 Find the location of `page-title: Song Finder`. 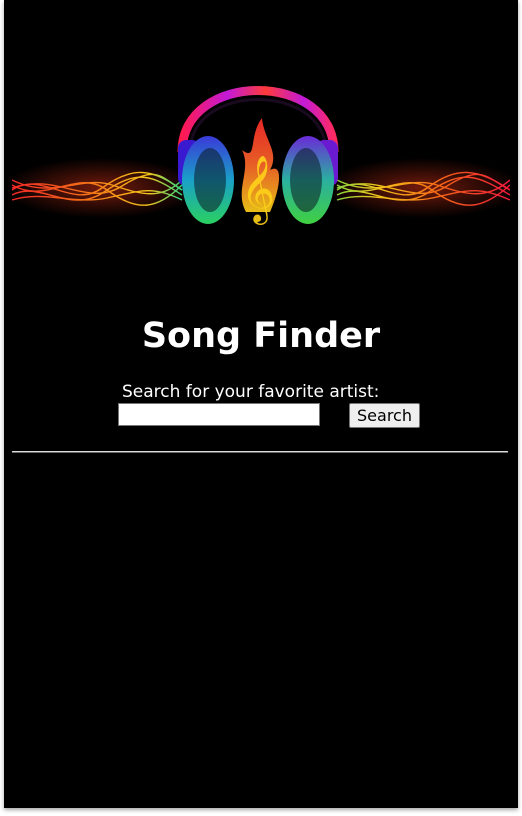

page-title: Song Finder is located at coordinates (261, 336).